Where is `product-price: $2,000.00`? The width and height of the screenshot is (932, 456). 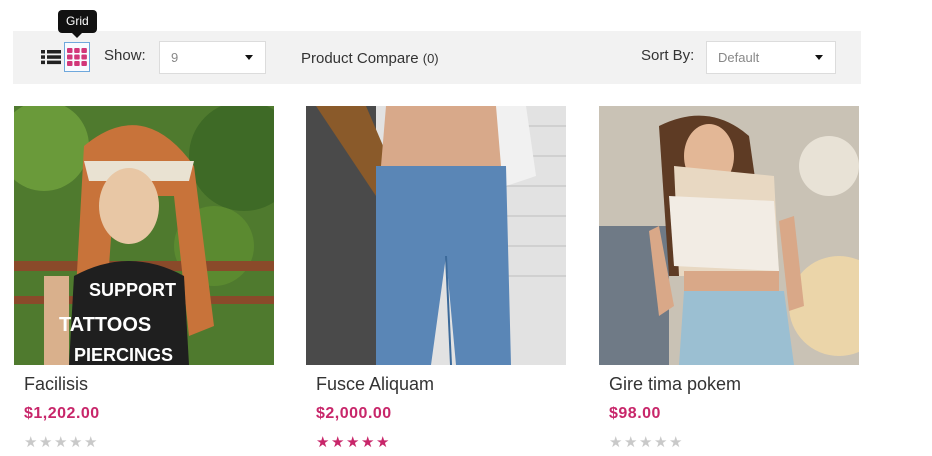
product-price: $2,000.00 is located at coordinates (354, 413).